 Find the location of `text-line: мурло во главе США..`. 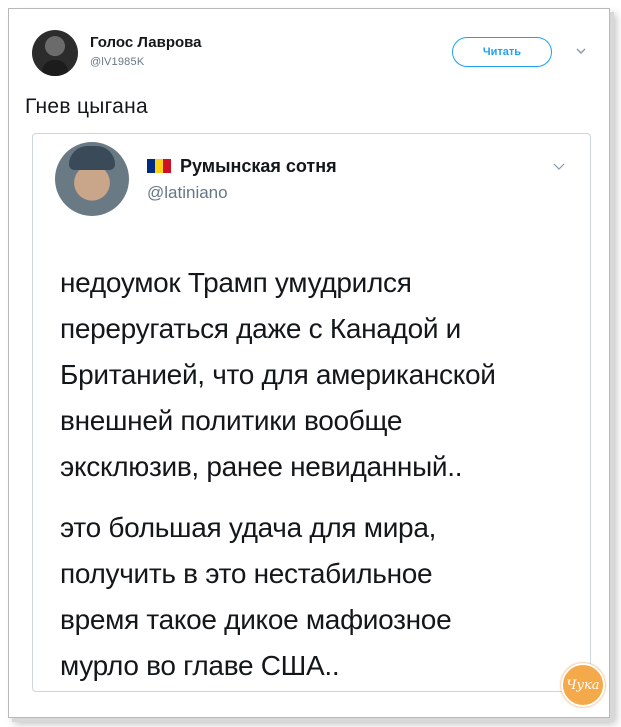

text-line: мурло во главе США.. is located at coordinates (200, 665).